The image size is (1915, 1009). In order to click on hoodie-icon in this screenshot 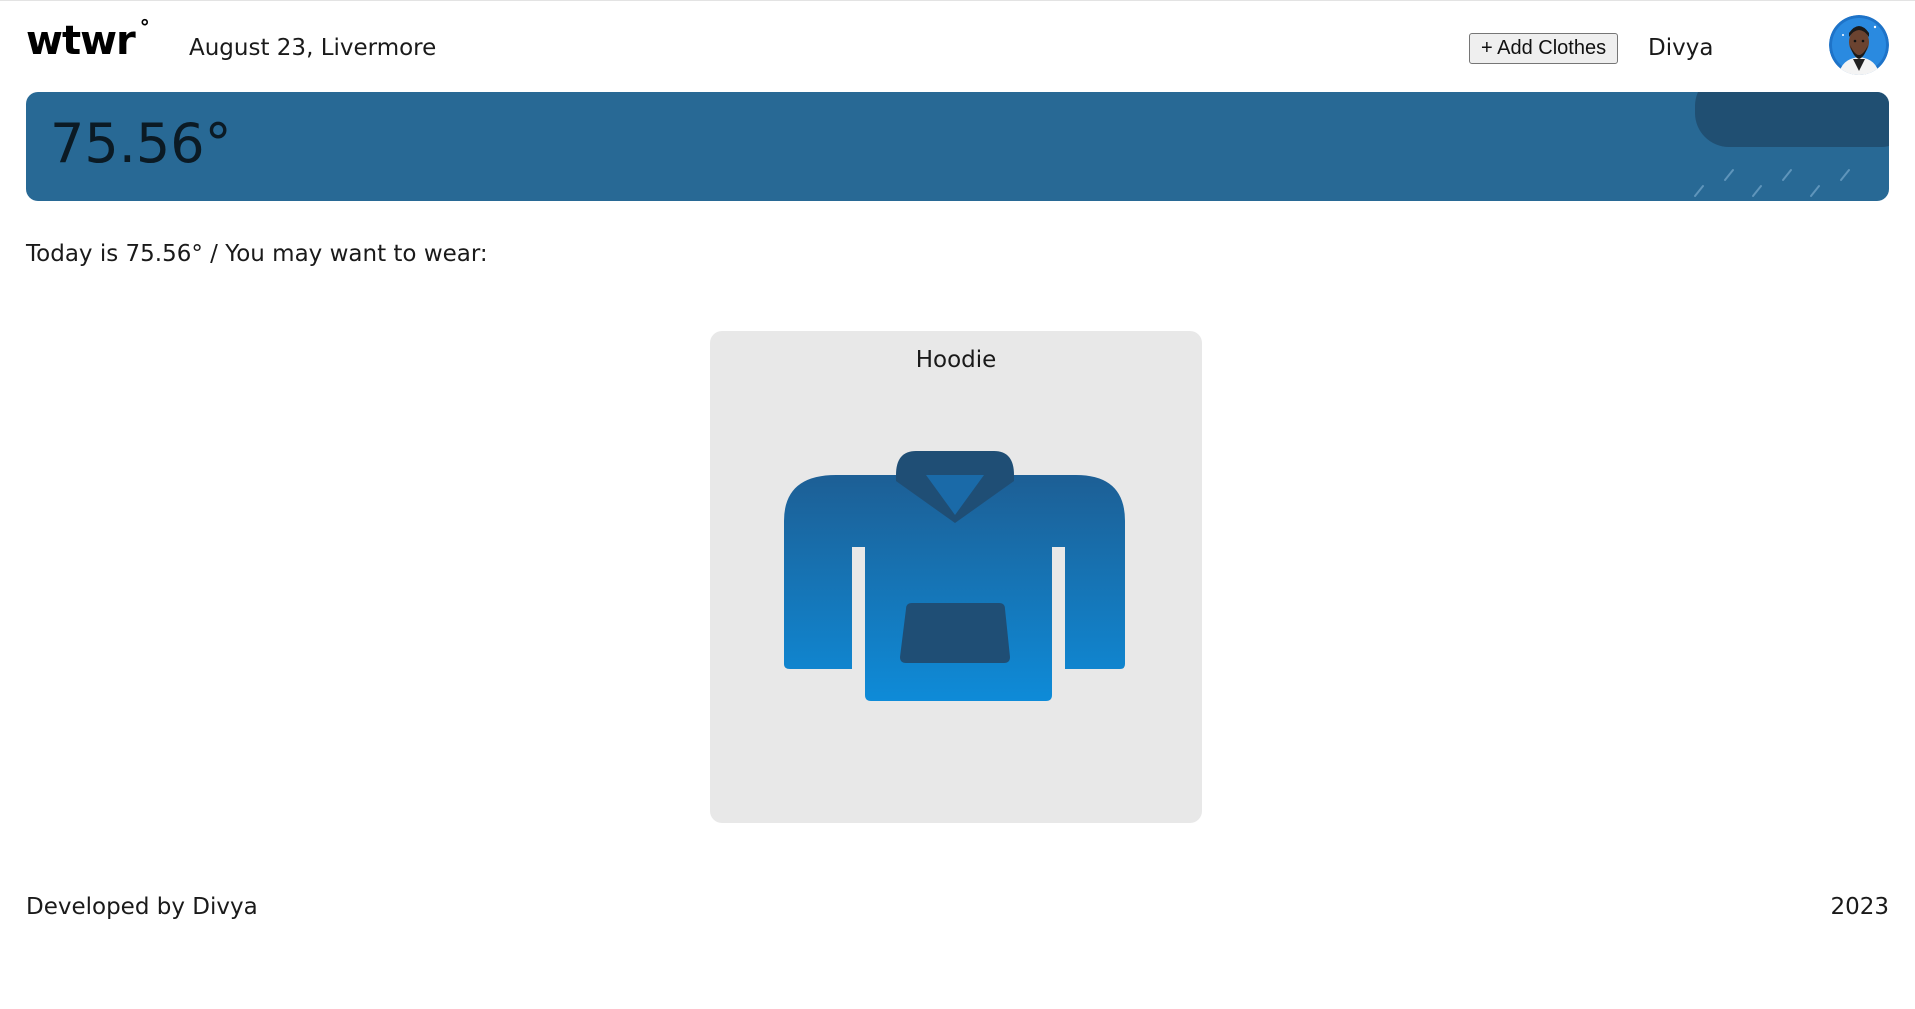, I will do `click(954, 576)`.